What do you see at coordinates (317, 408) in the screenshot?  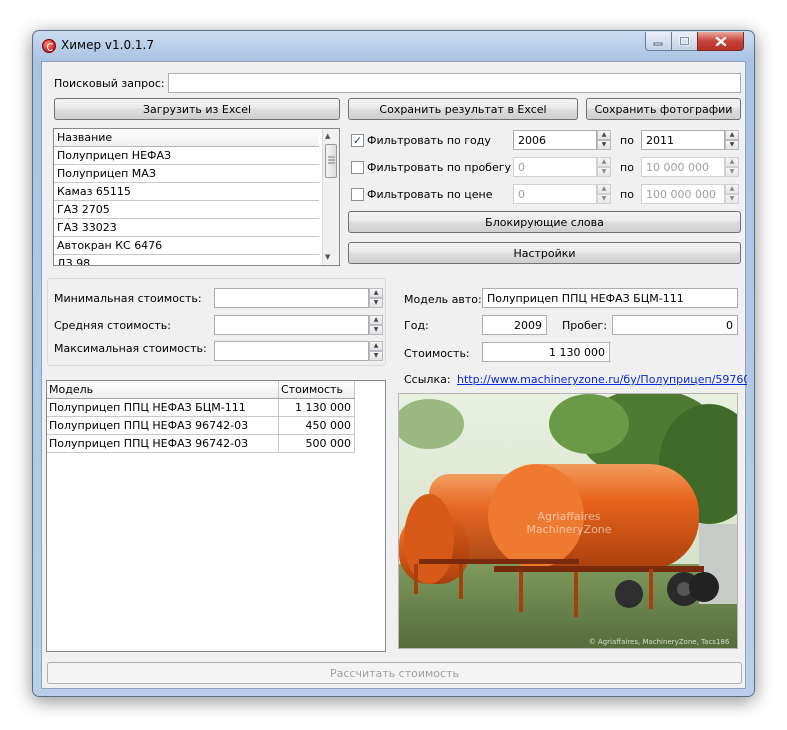 I see `table-cell-price: 1 130 000` at bounding box center [317, 408].